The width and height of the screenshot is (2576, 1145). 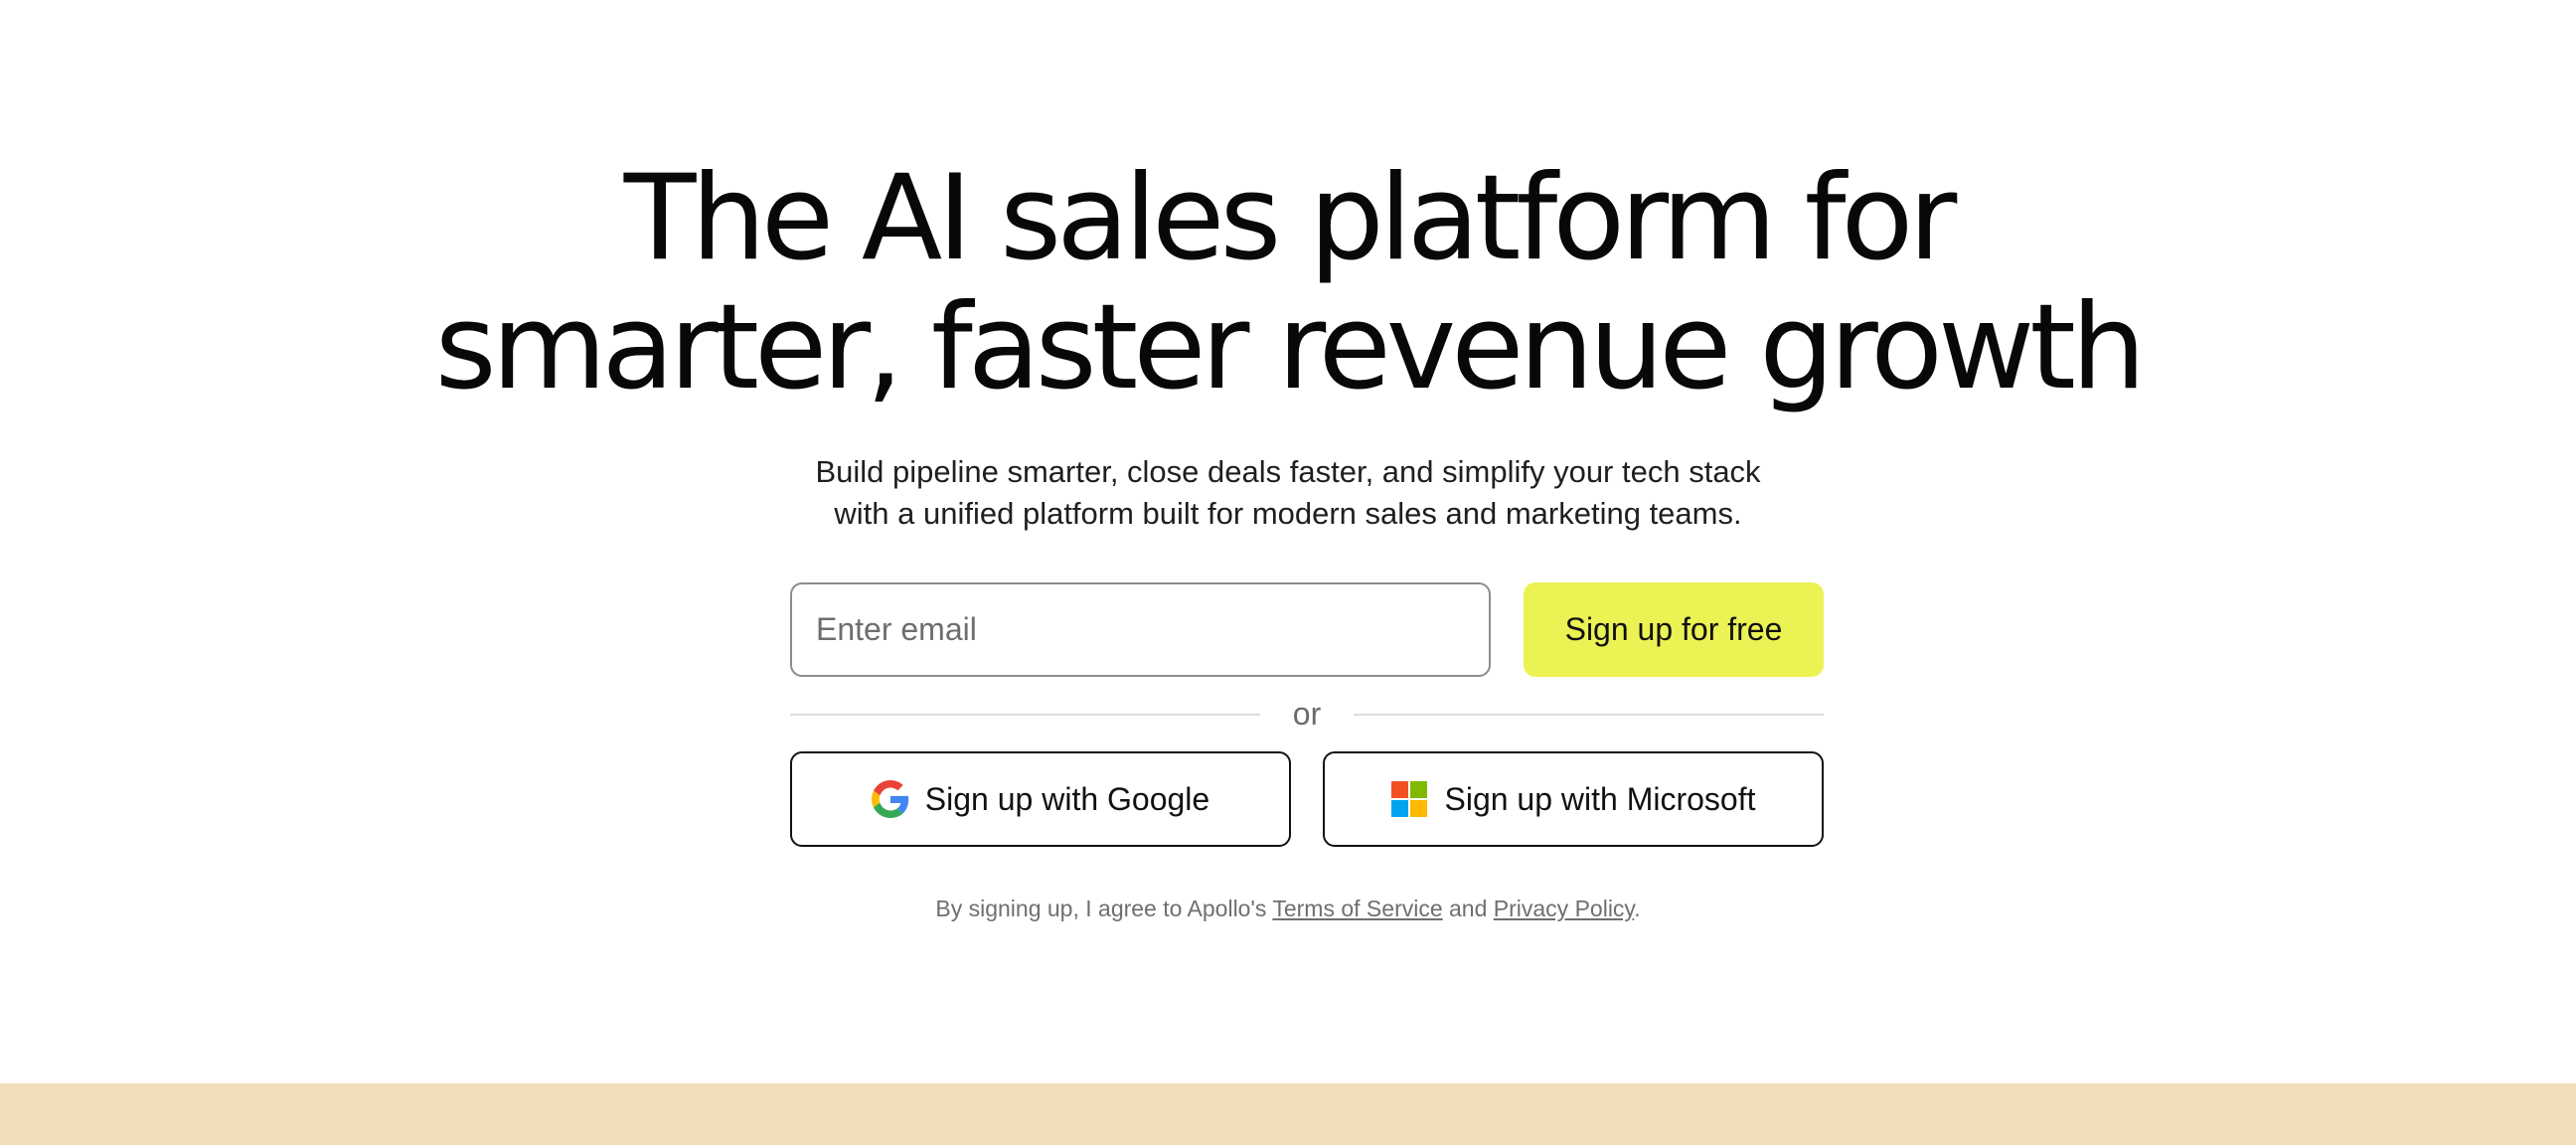 What do you see at coordinates (1067, 799) in the screenshot?
I see `google-button-label: Sign up with Google` at bounding box center [1067, 799].